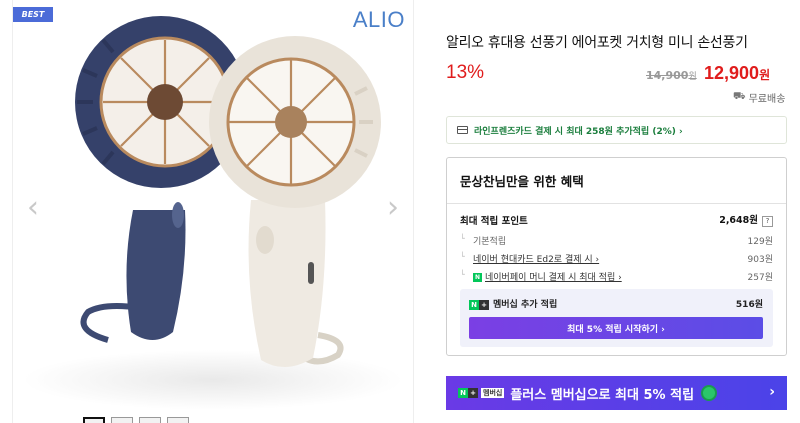  I want to click on membership-label-wrap: N + 멤버십 추가 적립, so click(513, 303).